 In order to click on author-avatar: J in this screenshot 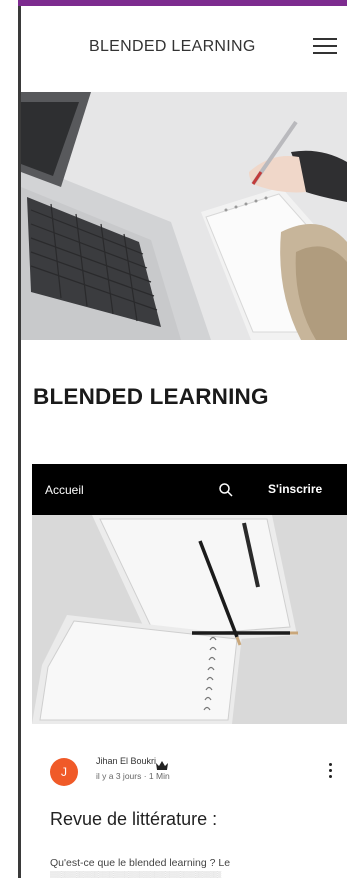, I will do `click(64, 772)`.